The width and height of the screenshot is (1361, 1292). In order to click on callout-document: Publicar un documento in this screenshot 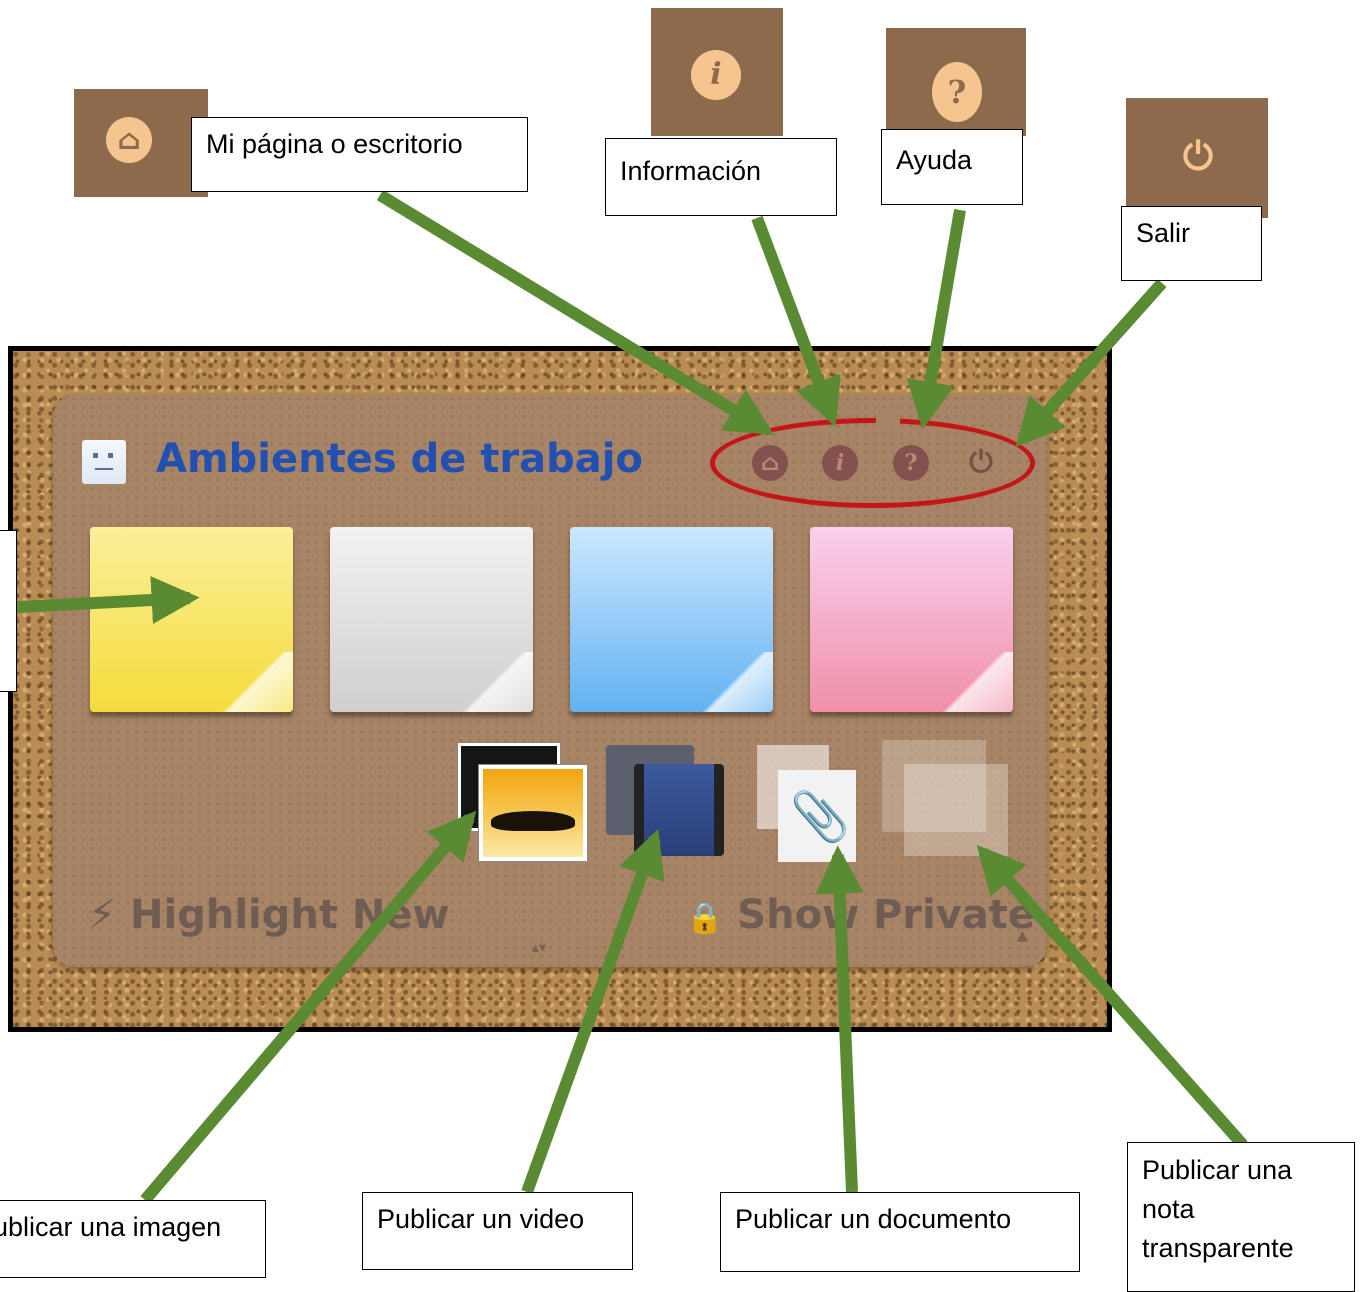, I will do `click(900, 1232)`.